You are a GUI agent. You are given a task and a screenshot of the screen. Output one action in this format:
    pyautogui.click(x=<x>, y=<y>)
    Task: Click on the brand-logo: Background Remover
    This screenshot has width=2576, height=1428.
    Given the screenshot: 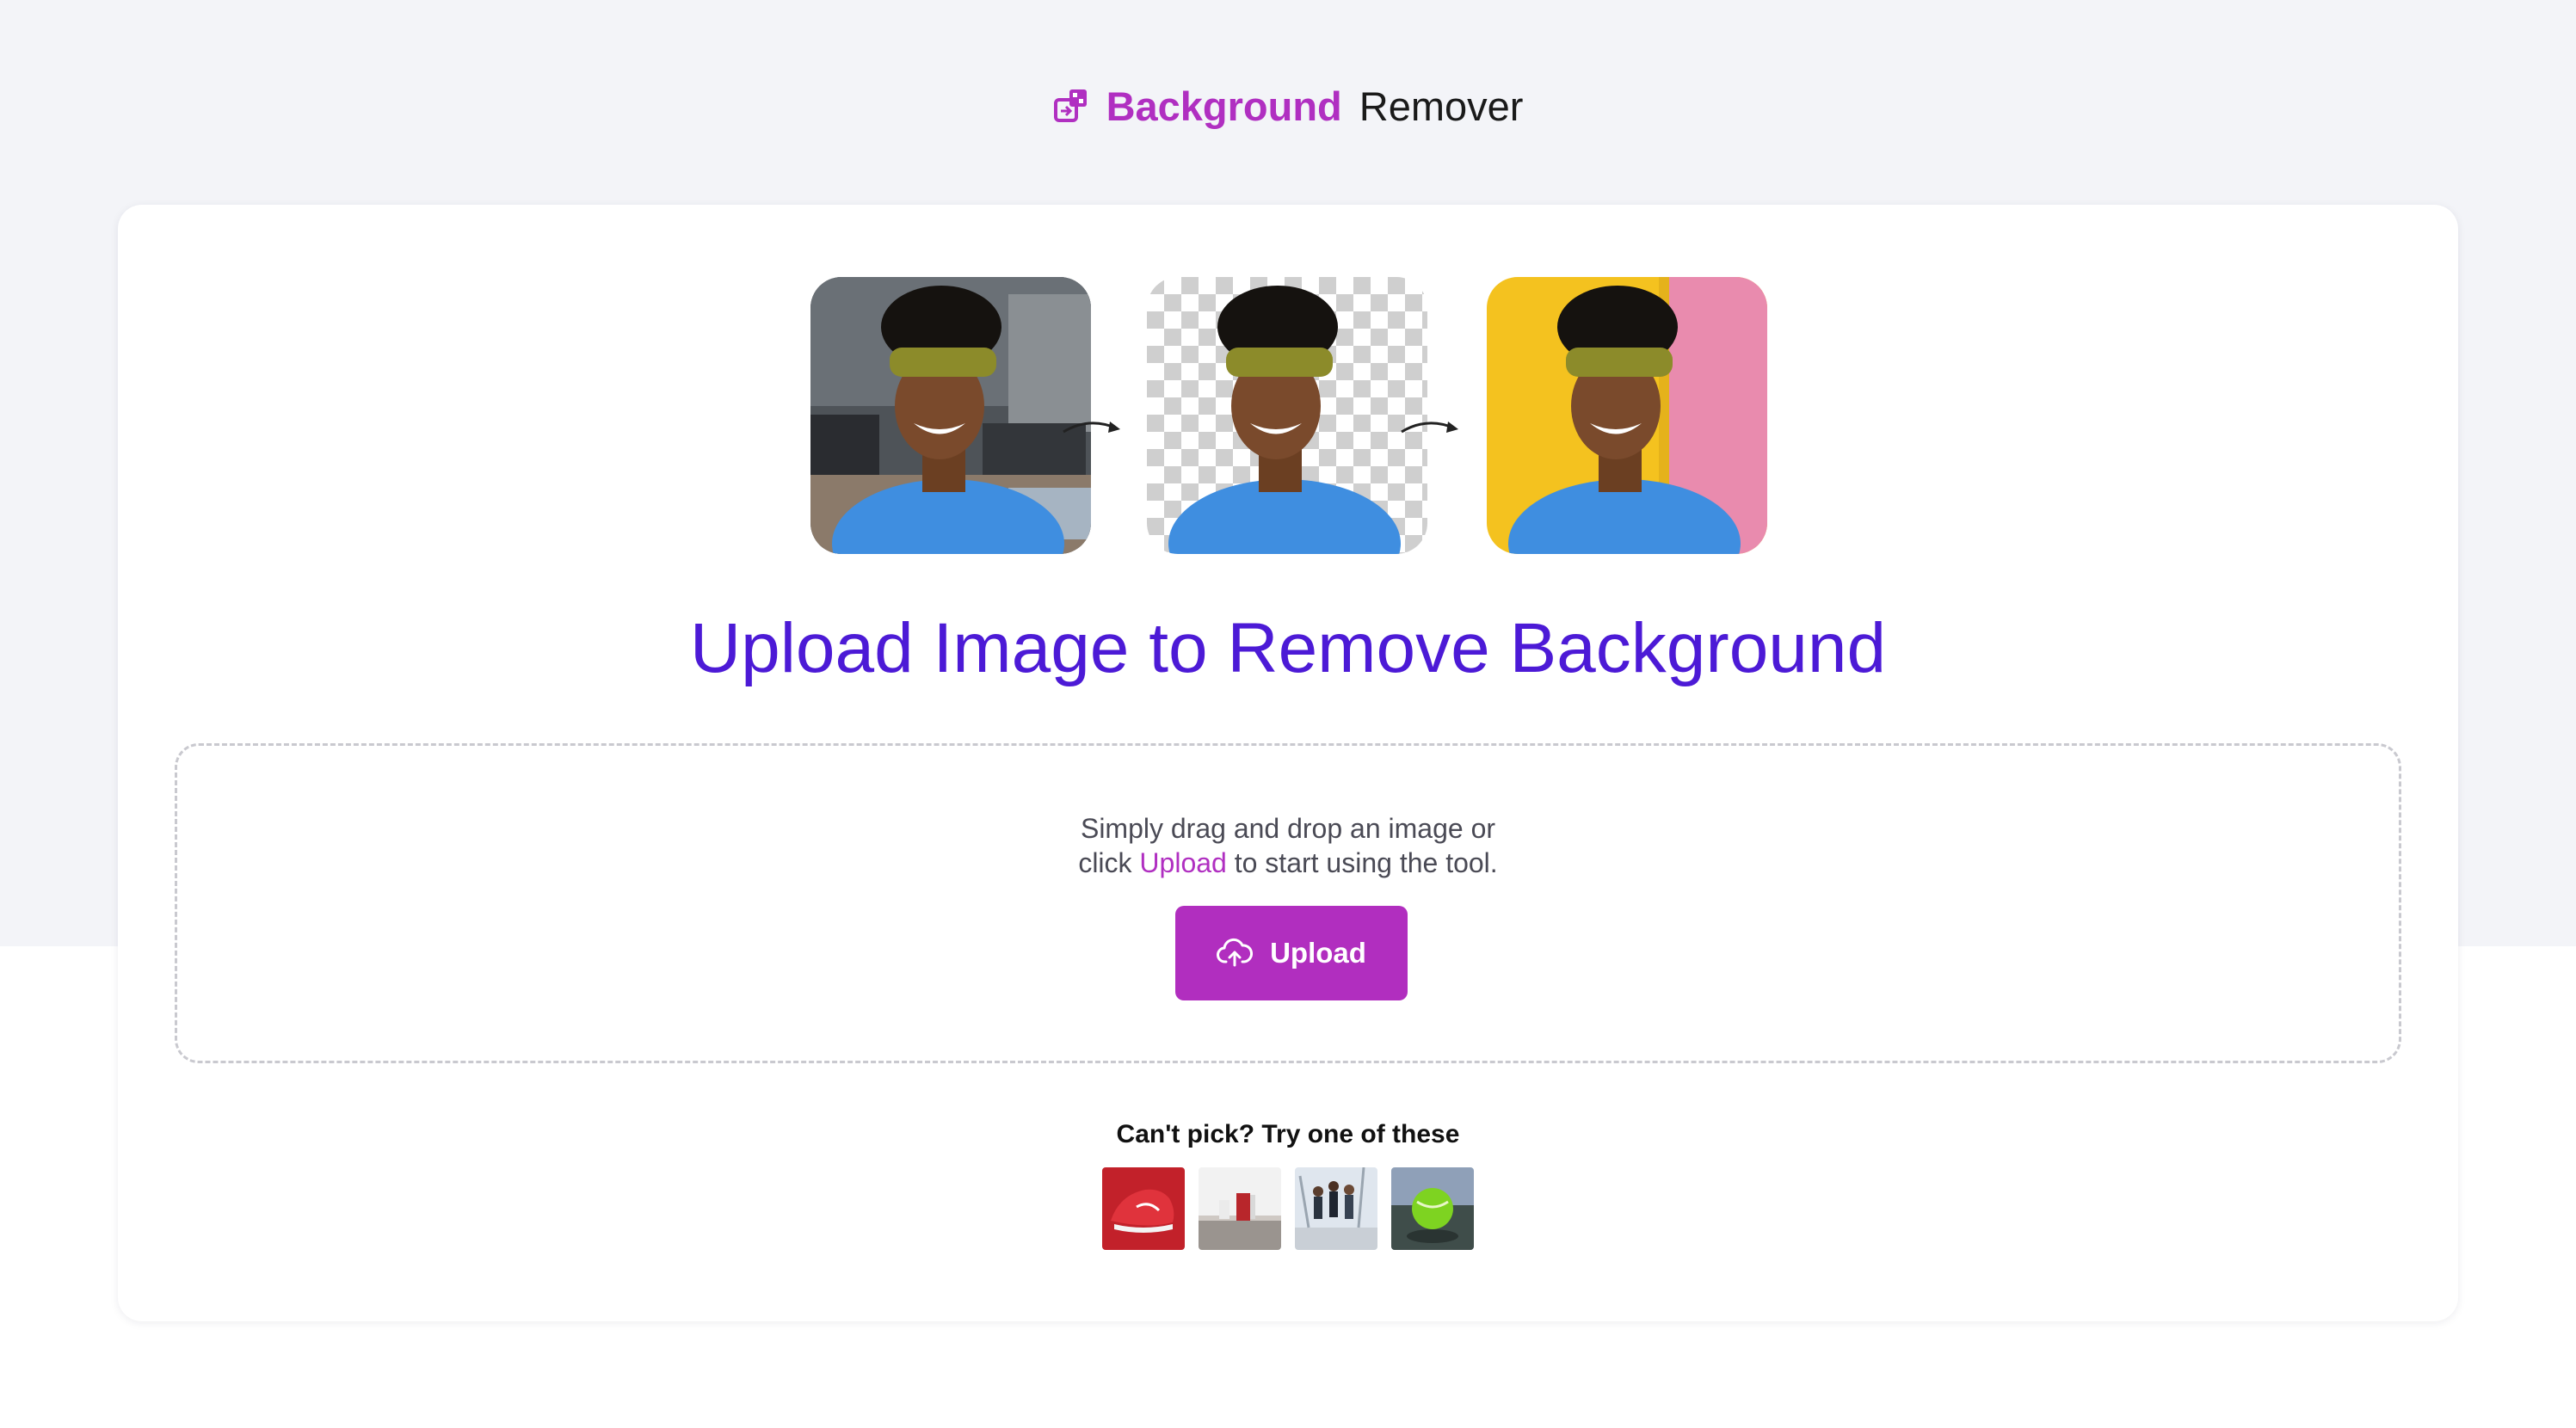 What is the action you would take?
    pyautogui.click(x=1288, y=106)
    